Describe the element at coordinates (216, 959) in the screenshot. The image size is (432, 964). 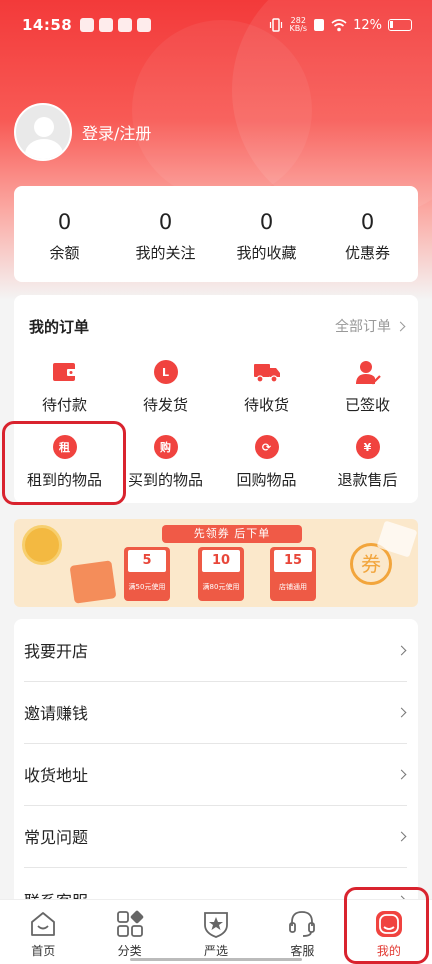
I see `home-indicator` at that location.